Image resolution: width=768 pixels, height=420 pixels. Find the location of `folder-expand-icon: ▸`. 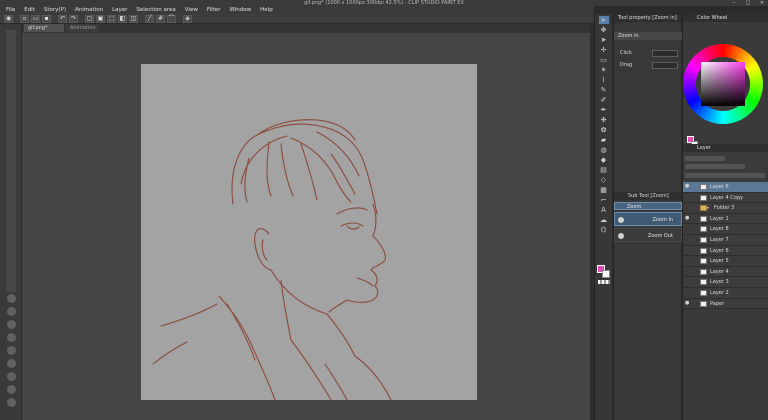

folder-expand-icon: ▸ is located at coordinates (708, 208).